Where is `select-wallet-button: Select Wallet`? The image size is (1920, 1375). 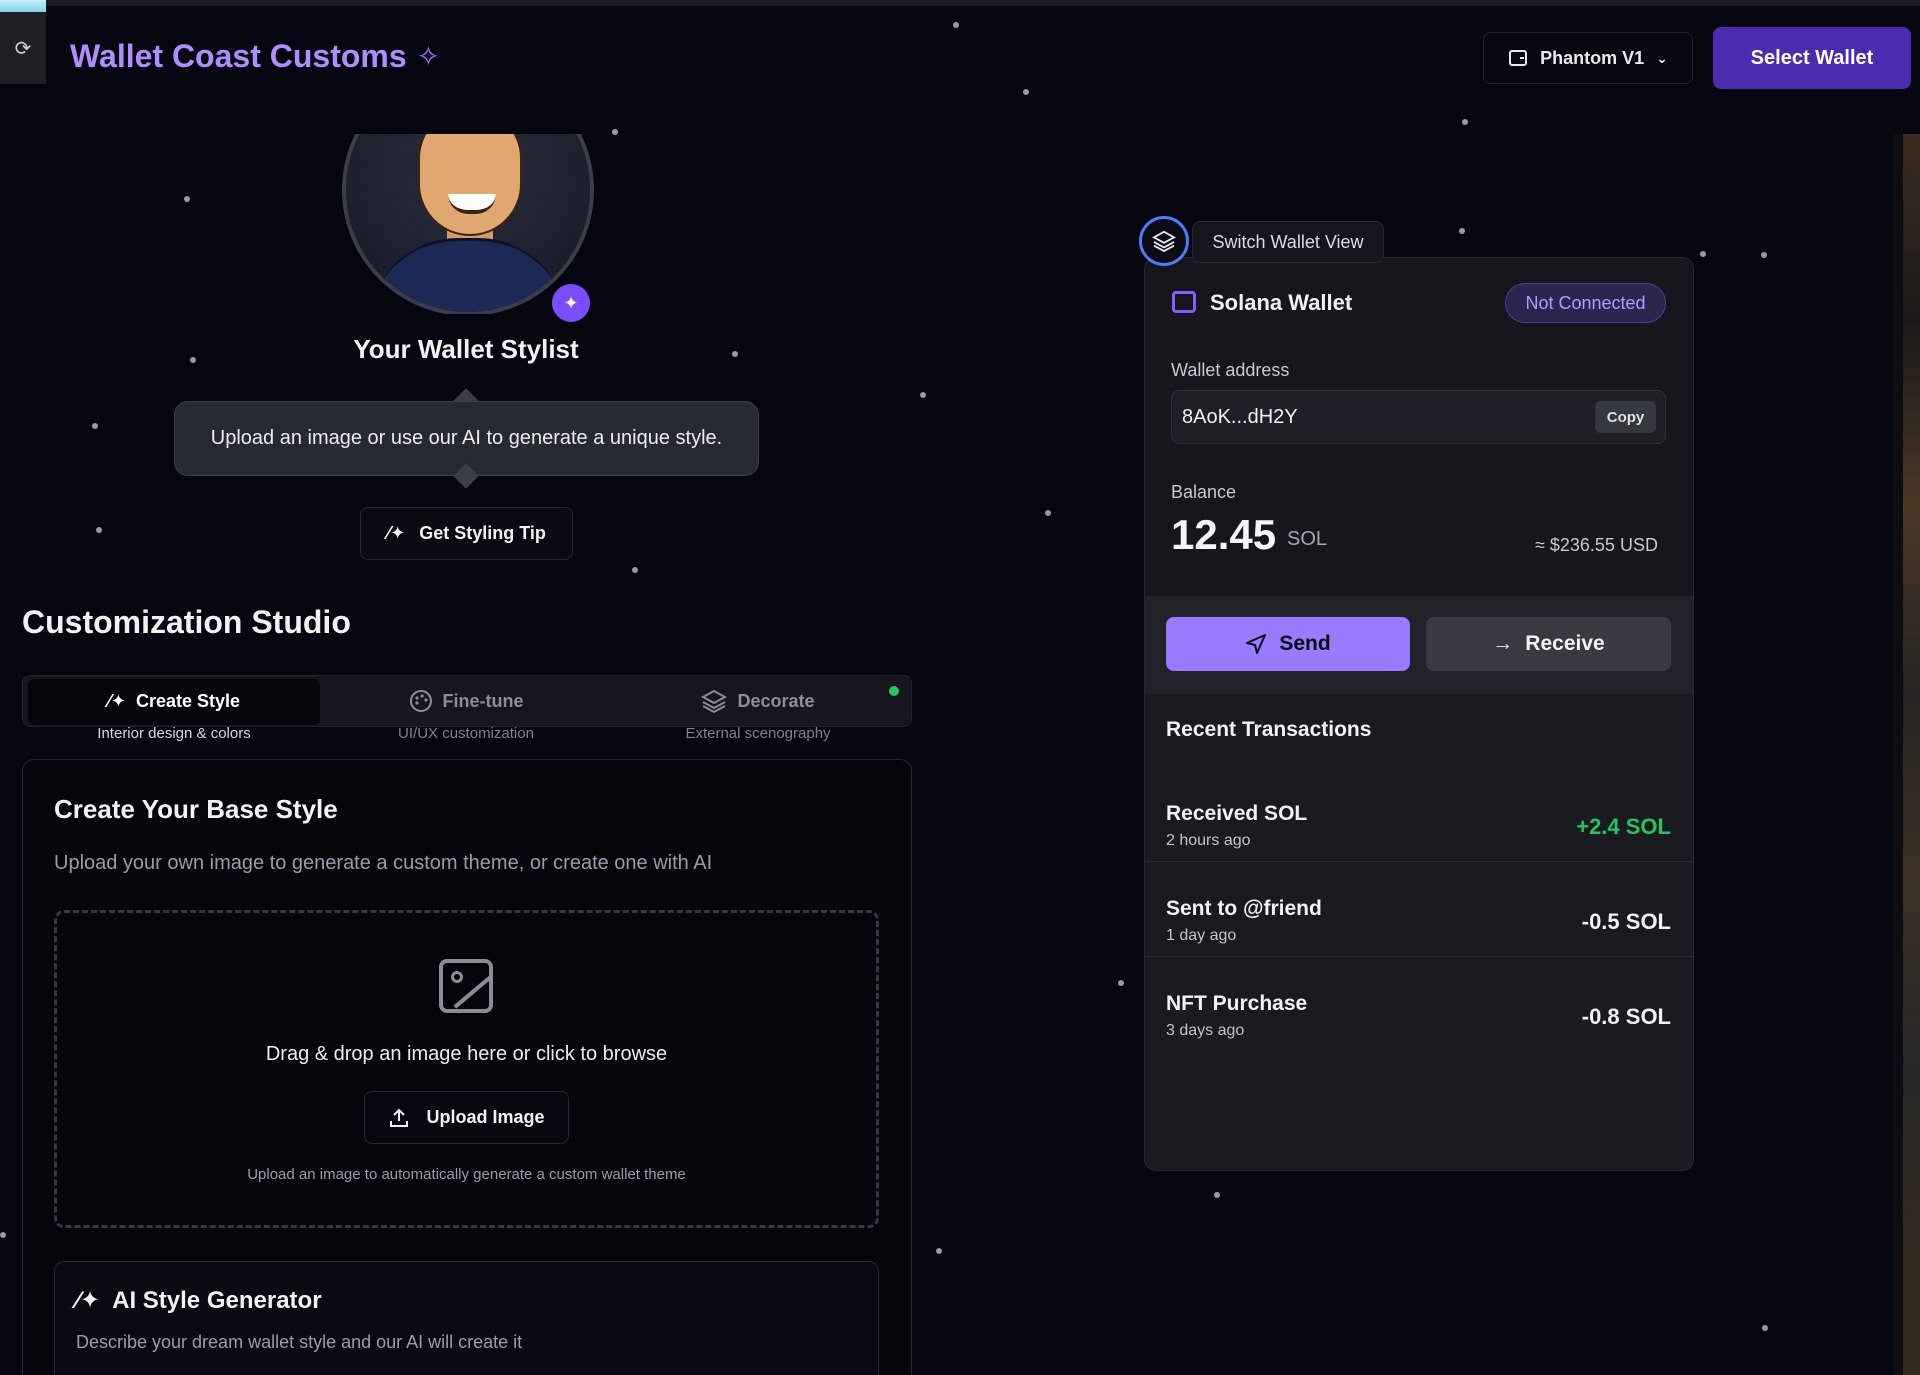
select-wallet-button: Select Wallet is located at coordinates (1812, 58).